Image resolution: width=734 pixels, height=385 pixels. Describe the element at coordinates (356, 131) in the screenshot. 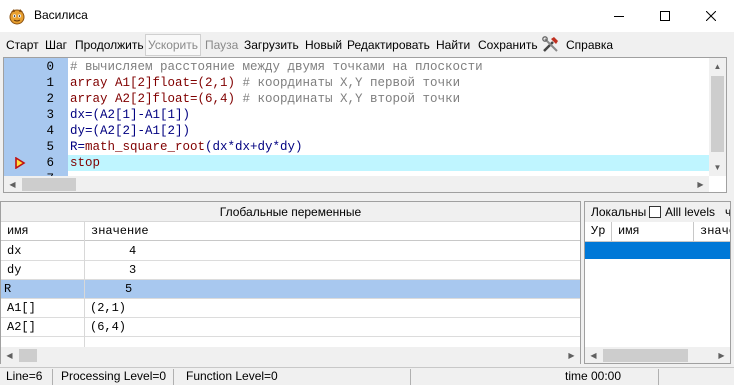

I see `code-line: 4 dy=(A2[2]-A1[2])` at that location.